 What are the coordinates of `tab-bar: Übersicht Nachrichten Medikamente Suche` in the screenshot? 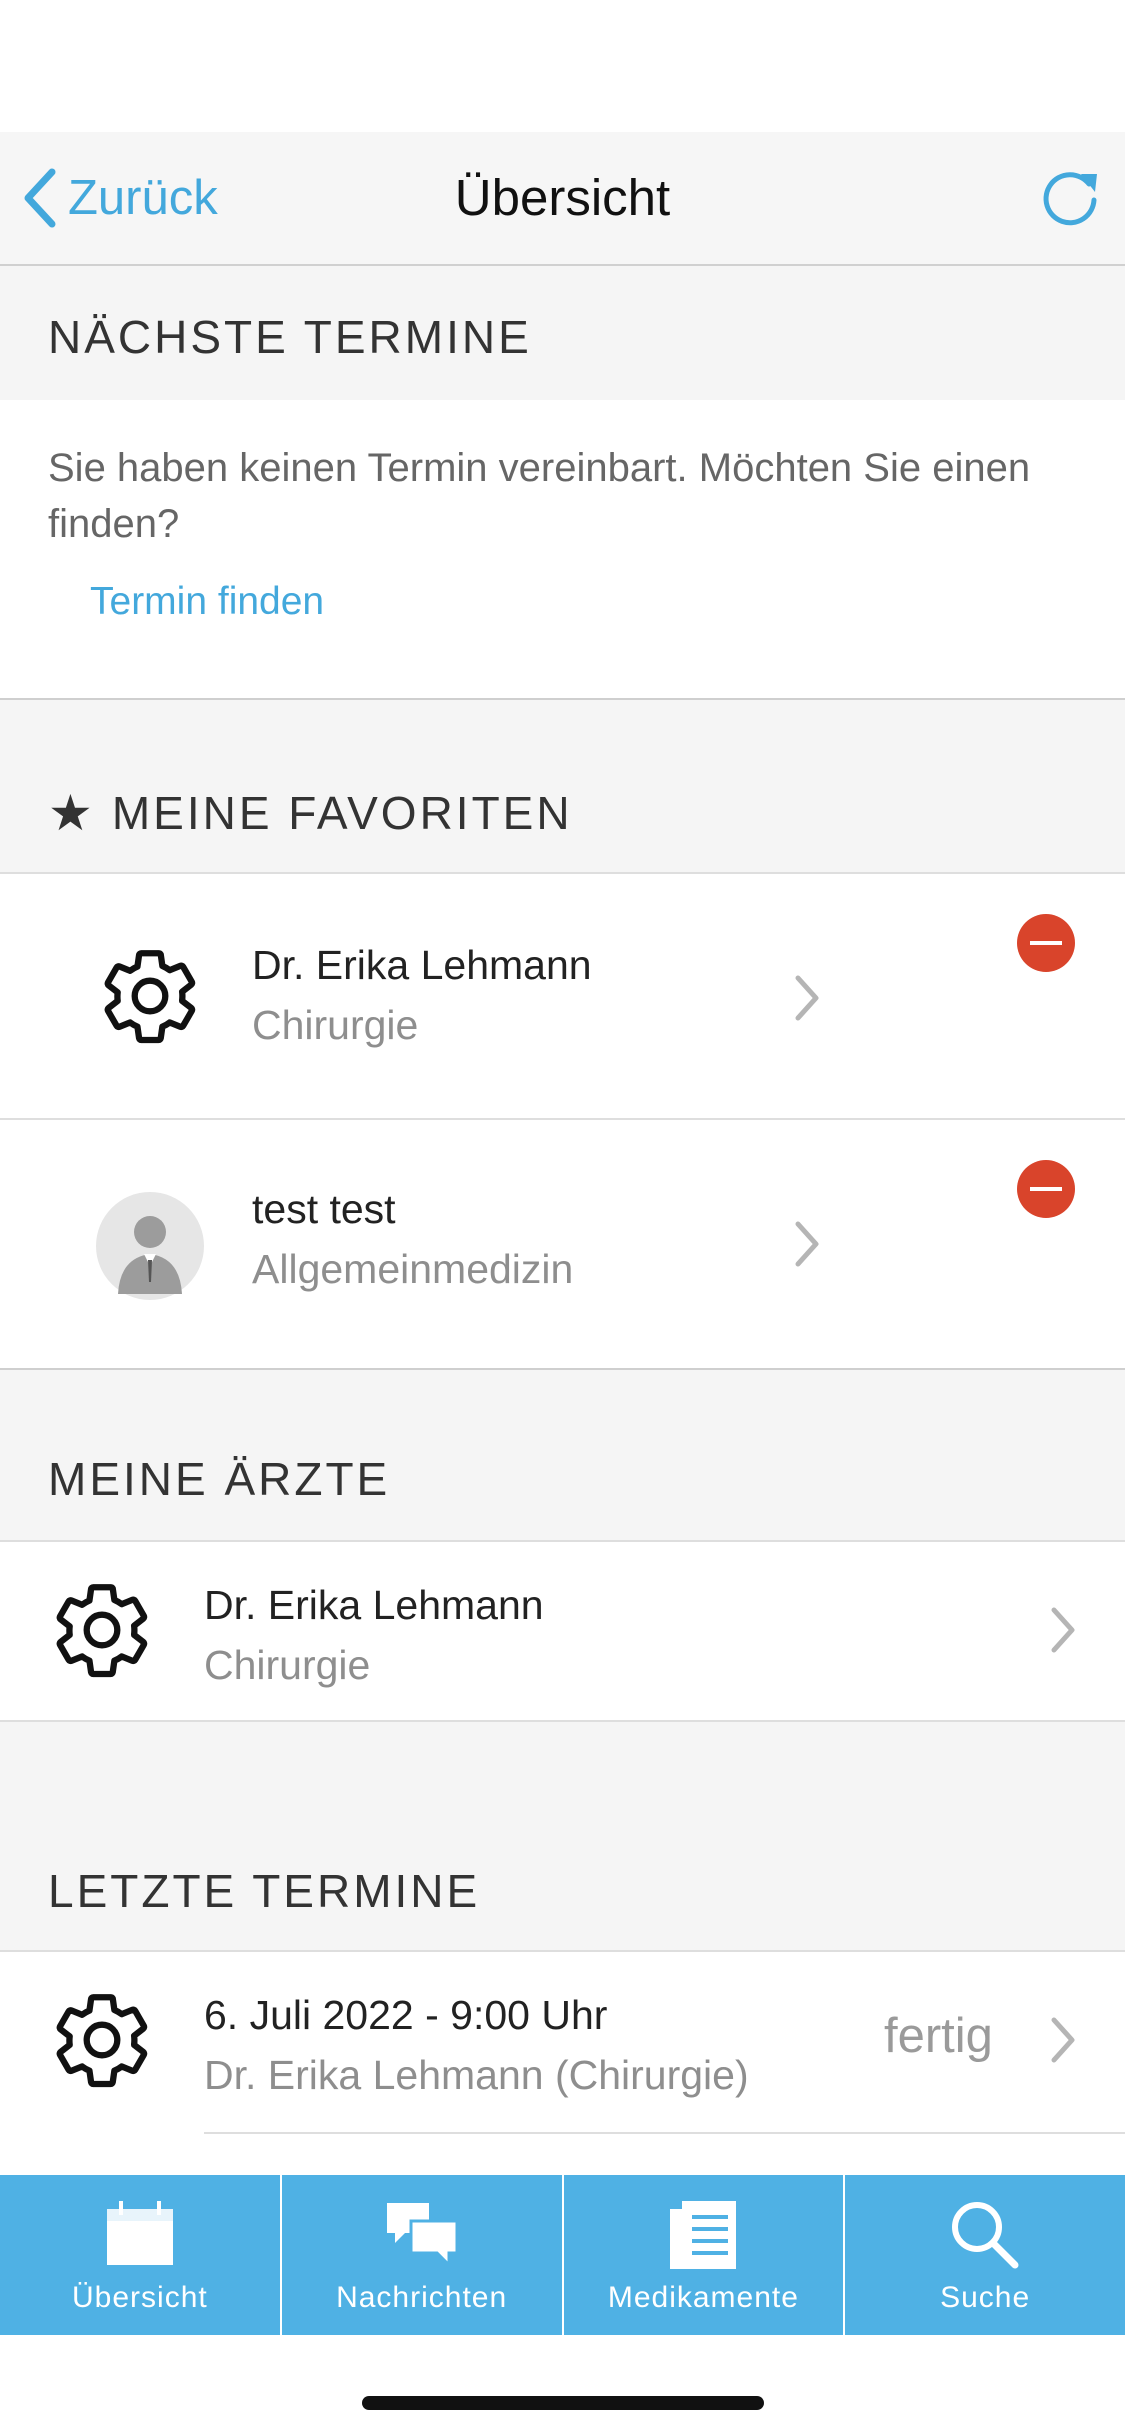 It's located at (562, 2255).